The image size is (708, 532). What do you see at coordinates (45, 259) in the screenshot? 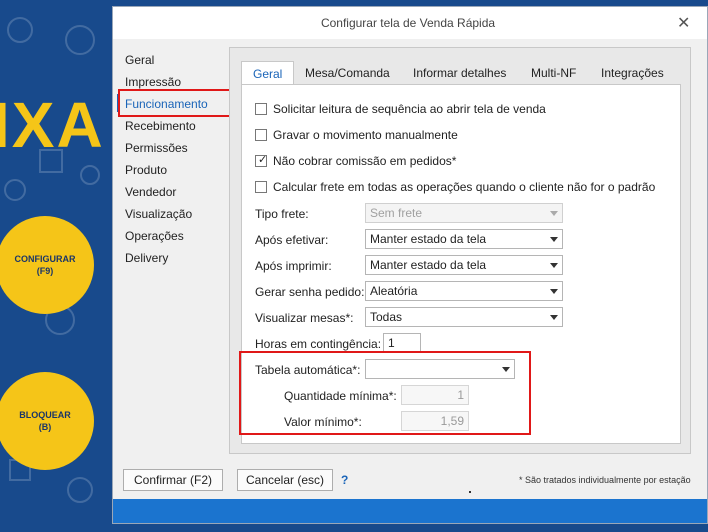
I see `configure-label: CONFIGURAR` at bounding box center [45, 259].